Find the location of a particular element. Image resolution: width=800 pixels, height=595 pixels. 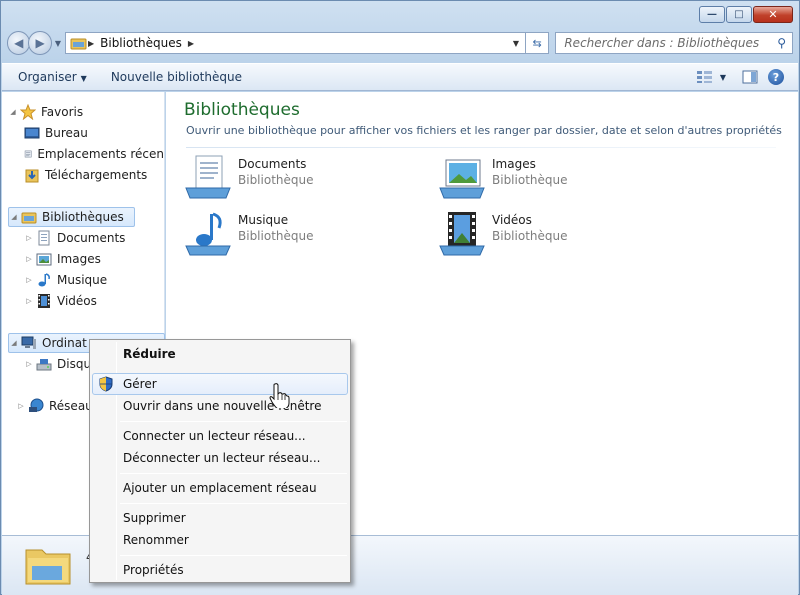

breadcrumb-chevron-icon: ▶ is located at coordinates (191, 43).